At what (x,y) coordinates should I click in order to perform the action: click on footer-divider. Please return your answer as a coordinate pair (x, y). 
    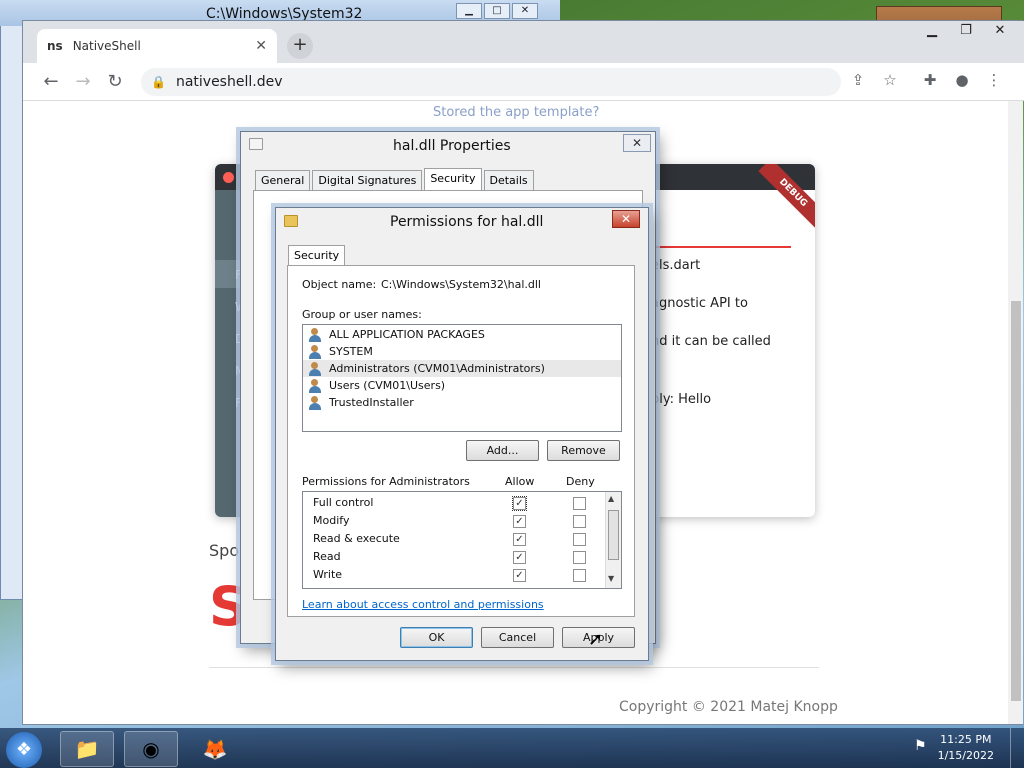
    Looking at the image, I should click on (514, 667).